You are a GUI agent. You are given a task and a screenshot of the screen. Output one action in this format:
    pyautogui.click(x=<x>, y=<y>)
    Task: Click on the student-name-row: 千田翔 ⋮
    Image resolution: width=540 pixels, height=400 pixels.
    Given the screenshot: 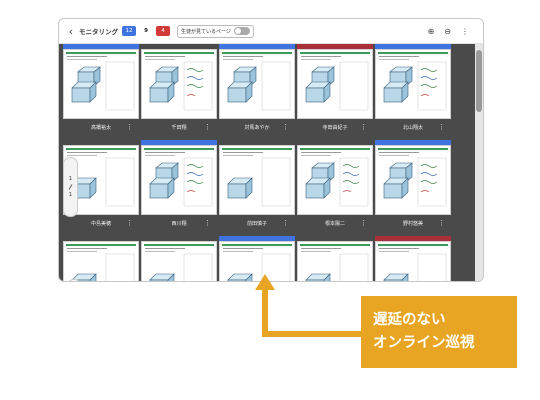 What is the action you would take?
    pyautogui.click(x=179, y=127)
    